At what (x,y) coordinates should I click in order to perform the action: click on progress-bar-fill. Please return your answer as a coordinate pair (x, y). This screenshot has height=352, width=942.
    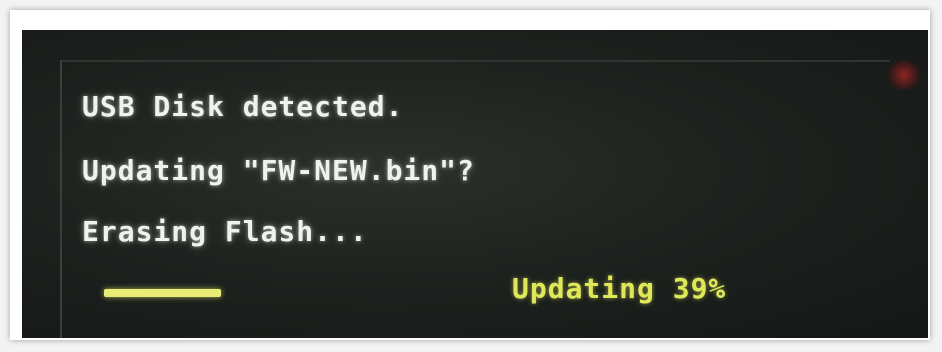
    Looking at the image, I should click on (162, 293).